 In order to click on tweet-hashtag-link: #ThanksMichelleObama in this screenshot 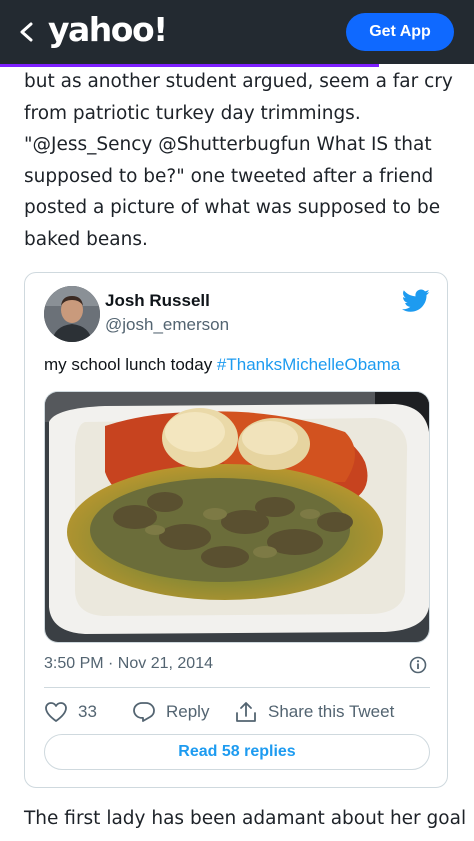, I will do `click(308, 364)`.